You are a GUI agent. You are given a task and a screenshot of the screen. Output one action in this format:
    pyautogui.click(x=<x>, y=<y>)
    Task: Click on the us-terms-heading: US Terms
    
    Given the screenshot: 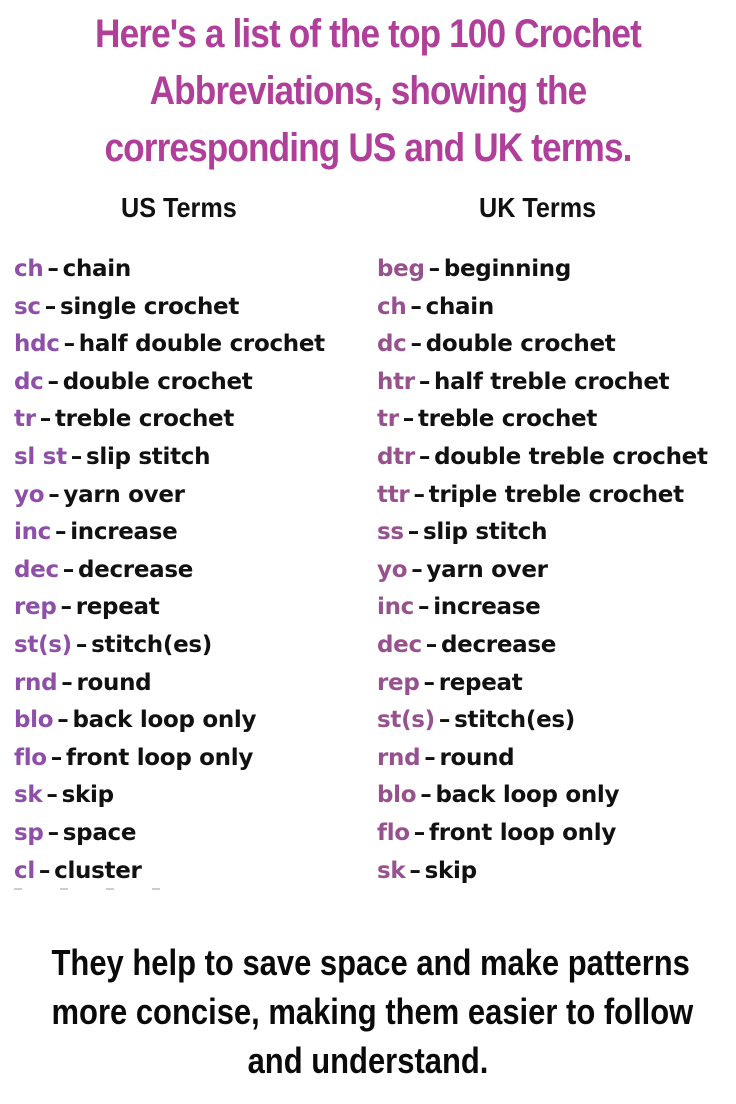 What is the action you would take?
    pyautogui.click(x=179, y=207)
    